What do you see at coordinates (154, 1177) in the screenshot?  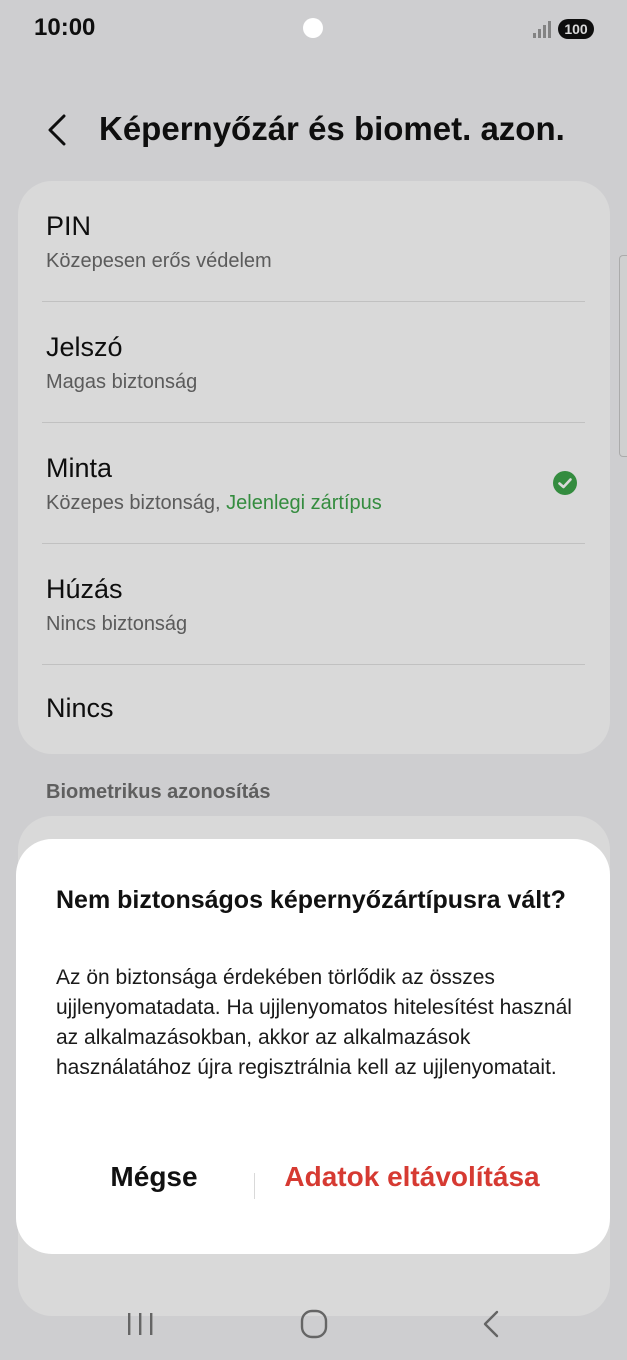 I see `cancel-button: Mégse` at bounding box center [154, 1177].